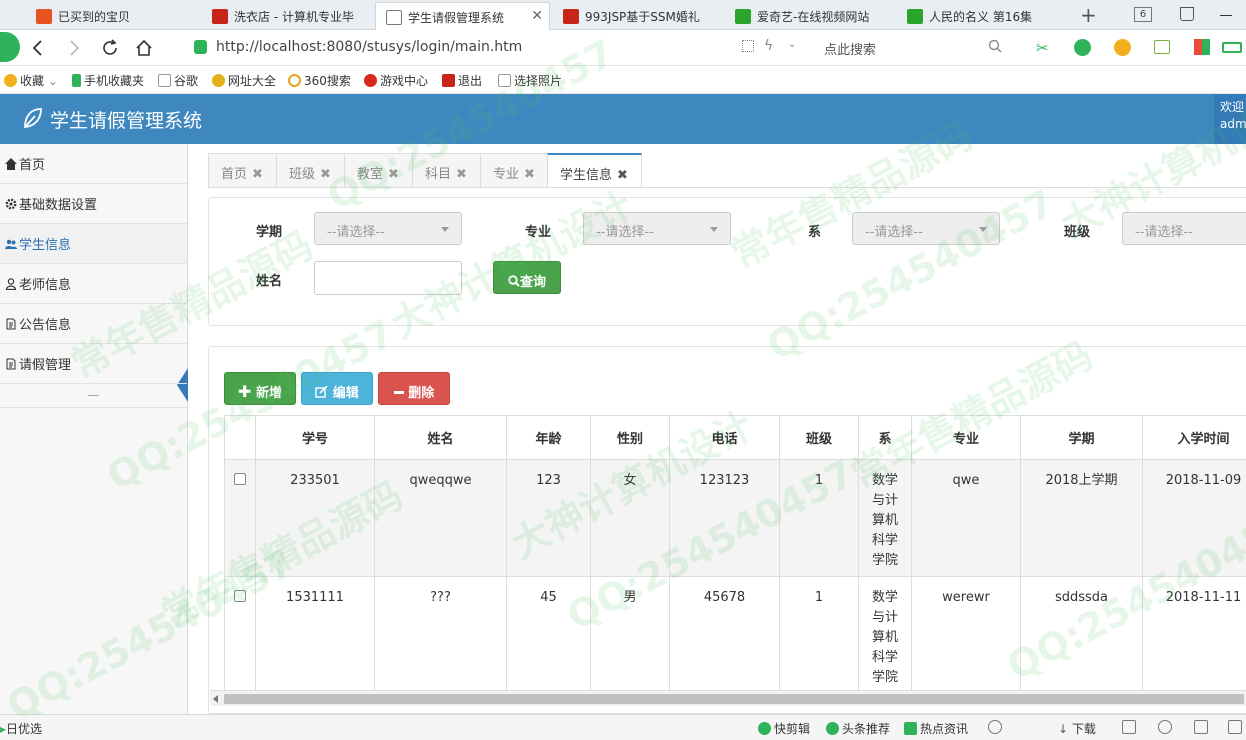  Describe the element at coordinates (657, 228) in the screenshot. I see `major-select: --请选择--` at that location.